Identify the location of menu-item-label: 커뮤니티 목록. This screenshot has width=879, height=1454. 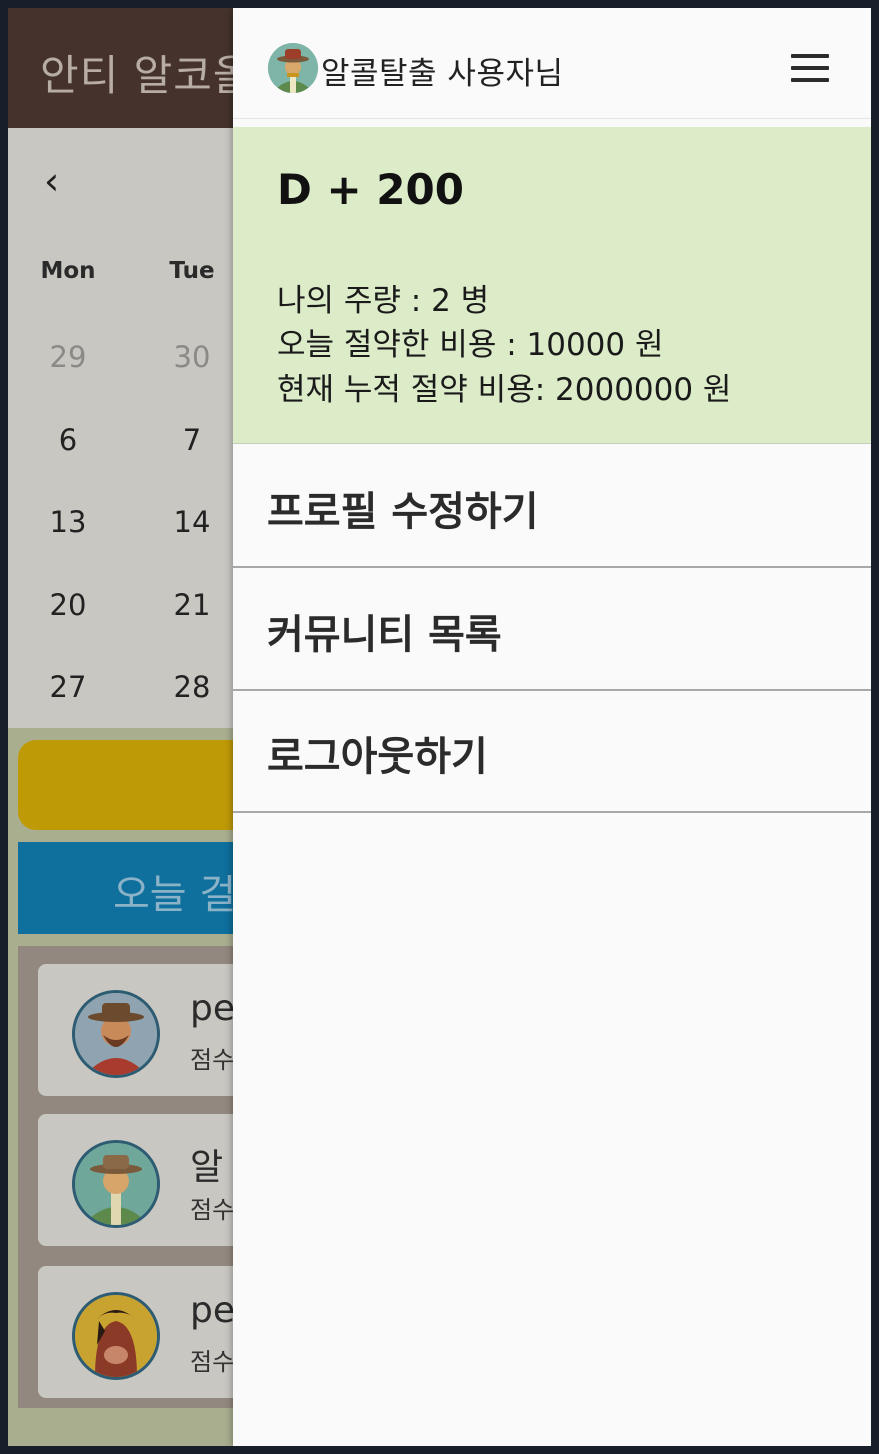
(384, 635).